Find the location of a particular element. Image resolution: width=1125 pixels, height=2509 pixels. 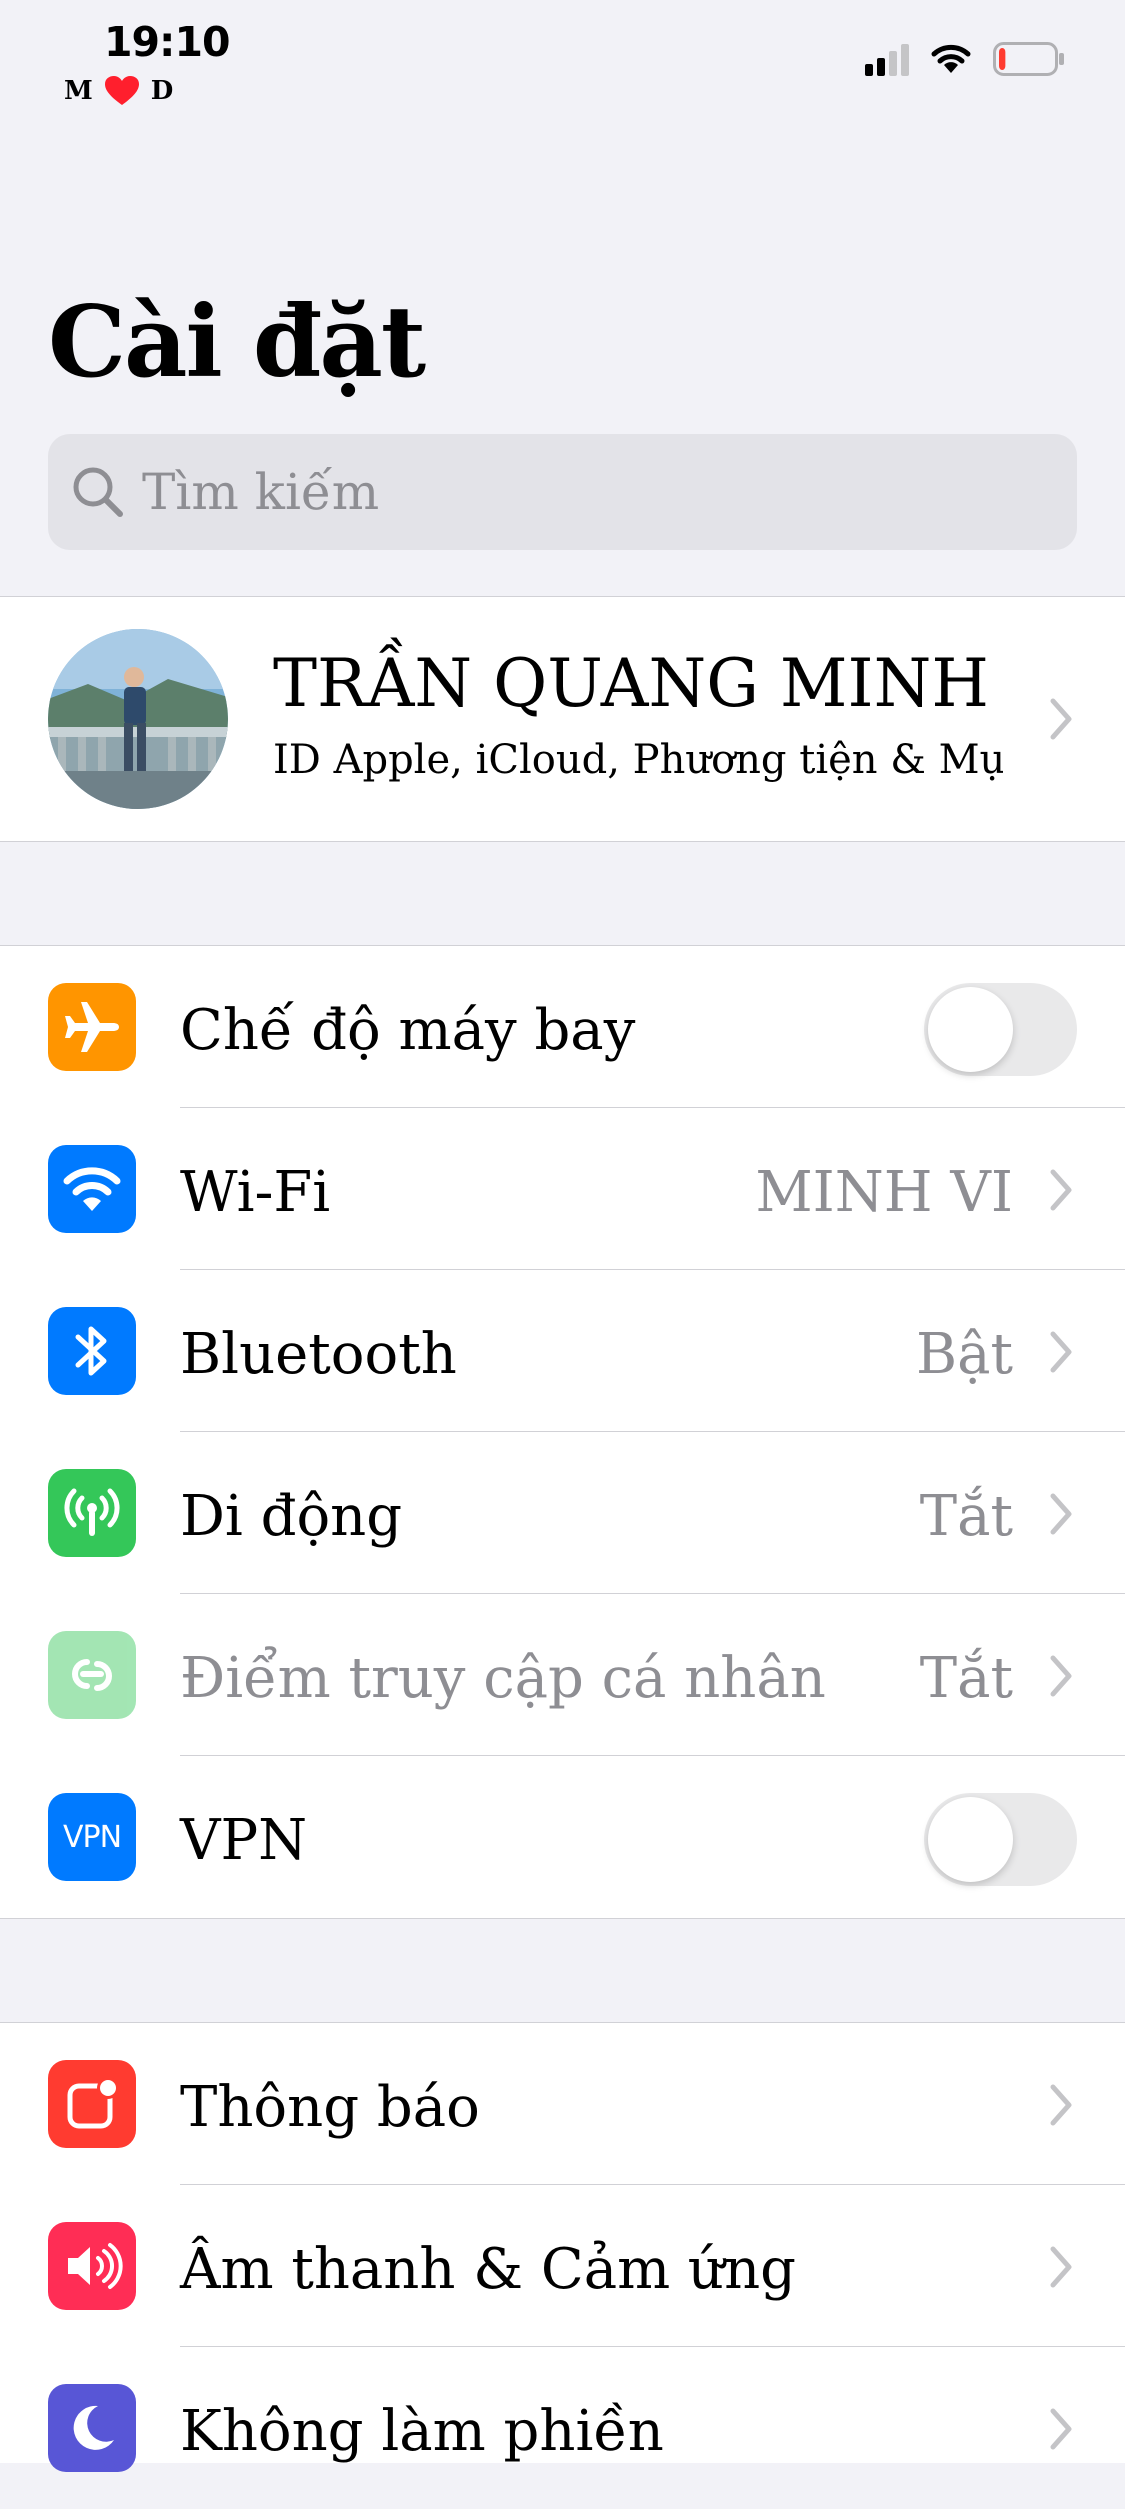

carrier-label: M D is located at coordinates (118, 91).